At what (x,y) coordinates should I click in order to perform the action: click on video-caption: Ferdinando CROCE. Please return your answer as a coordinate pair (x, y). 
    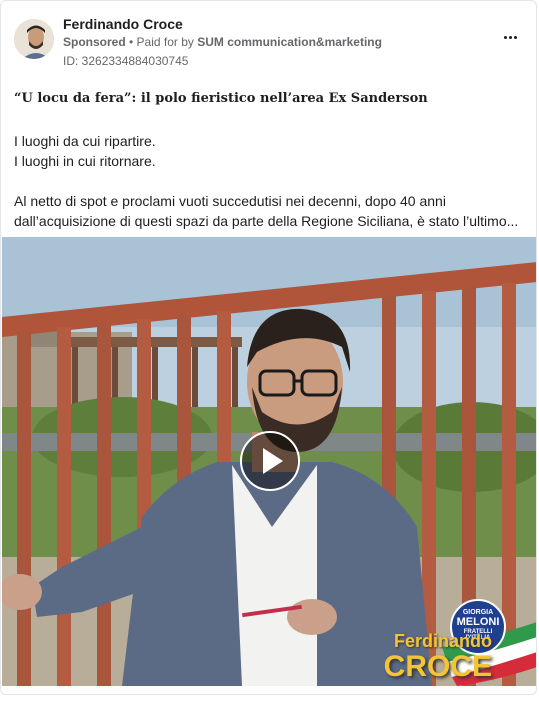
    Looking at the image, I should click on (407, 657).